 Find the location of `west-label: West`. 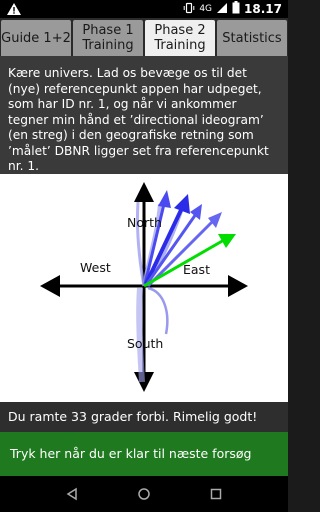

west-label: West is located at coordinates (95, 267).